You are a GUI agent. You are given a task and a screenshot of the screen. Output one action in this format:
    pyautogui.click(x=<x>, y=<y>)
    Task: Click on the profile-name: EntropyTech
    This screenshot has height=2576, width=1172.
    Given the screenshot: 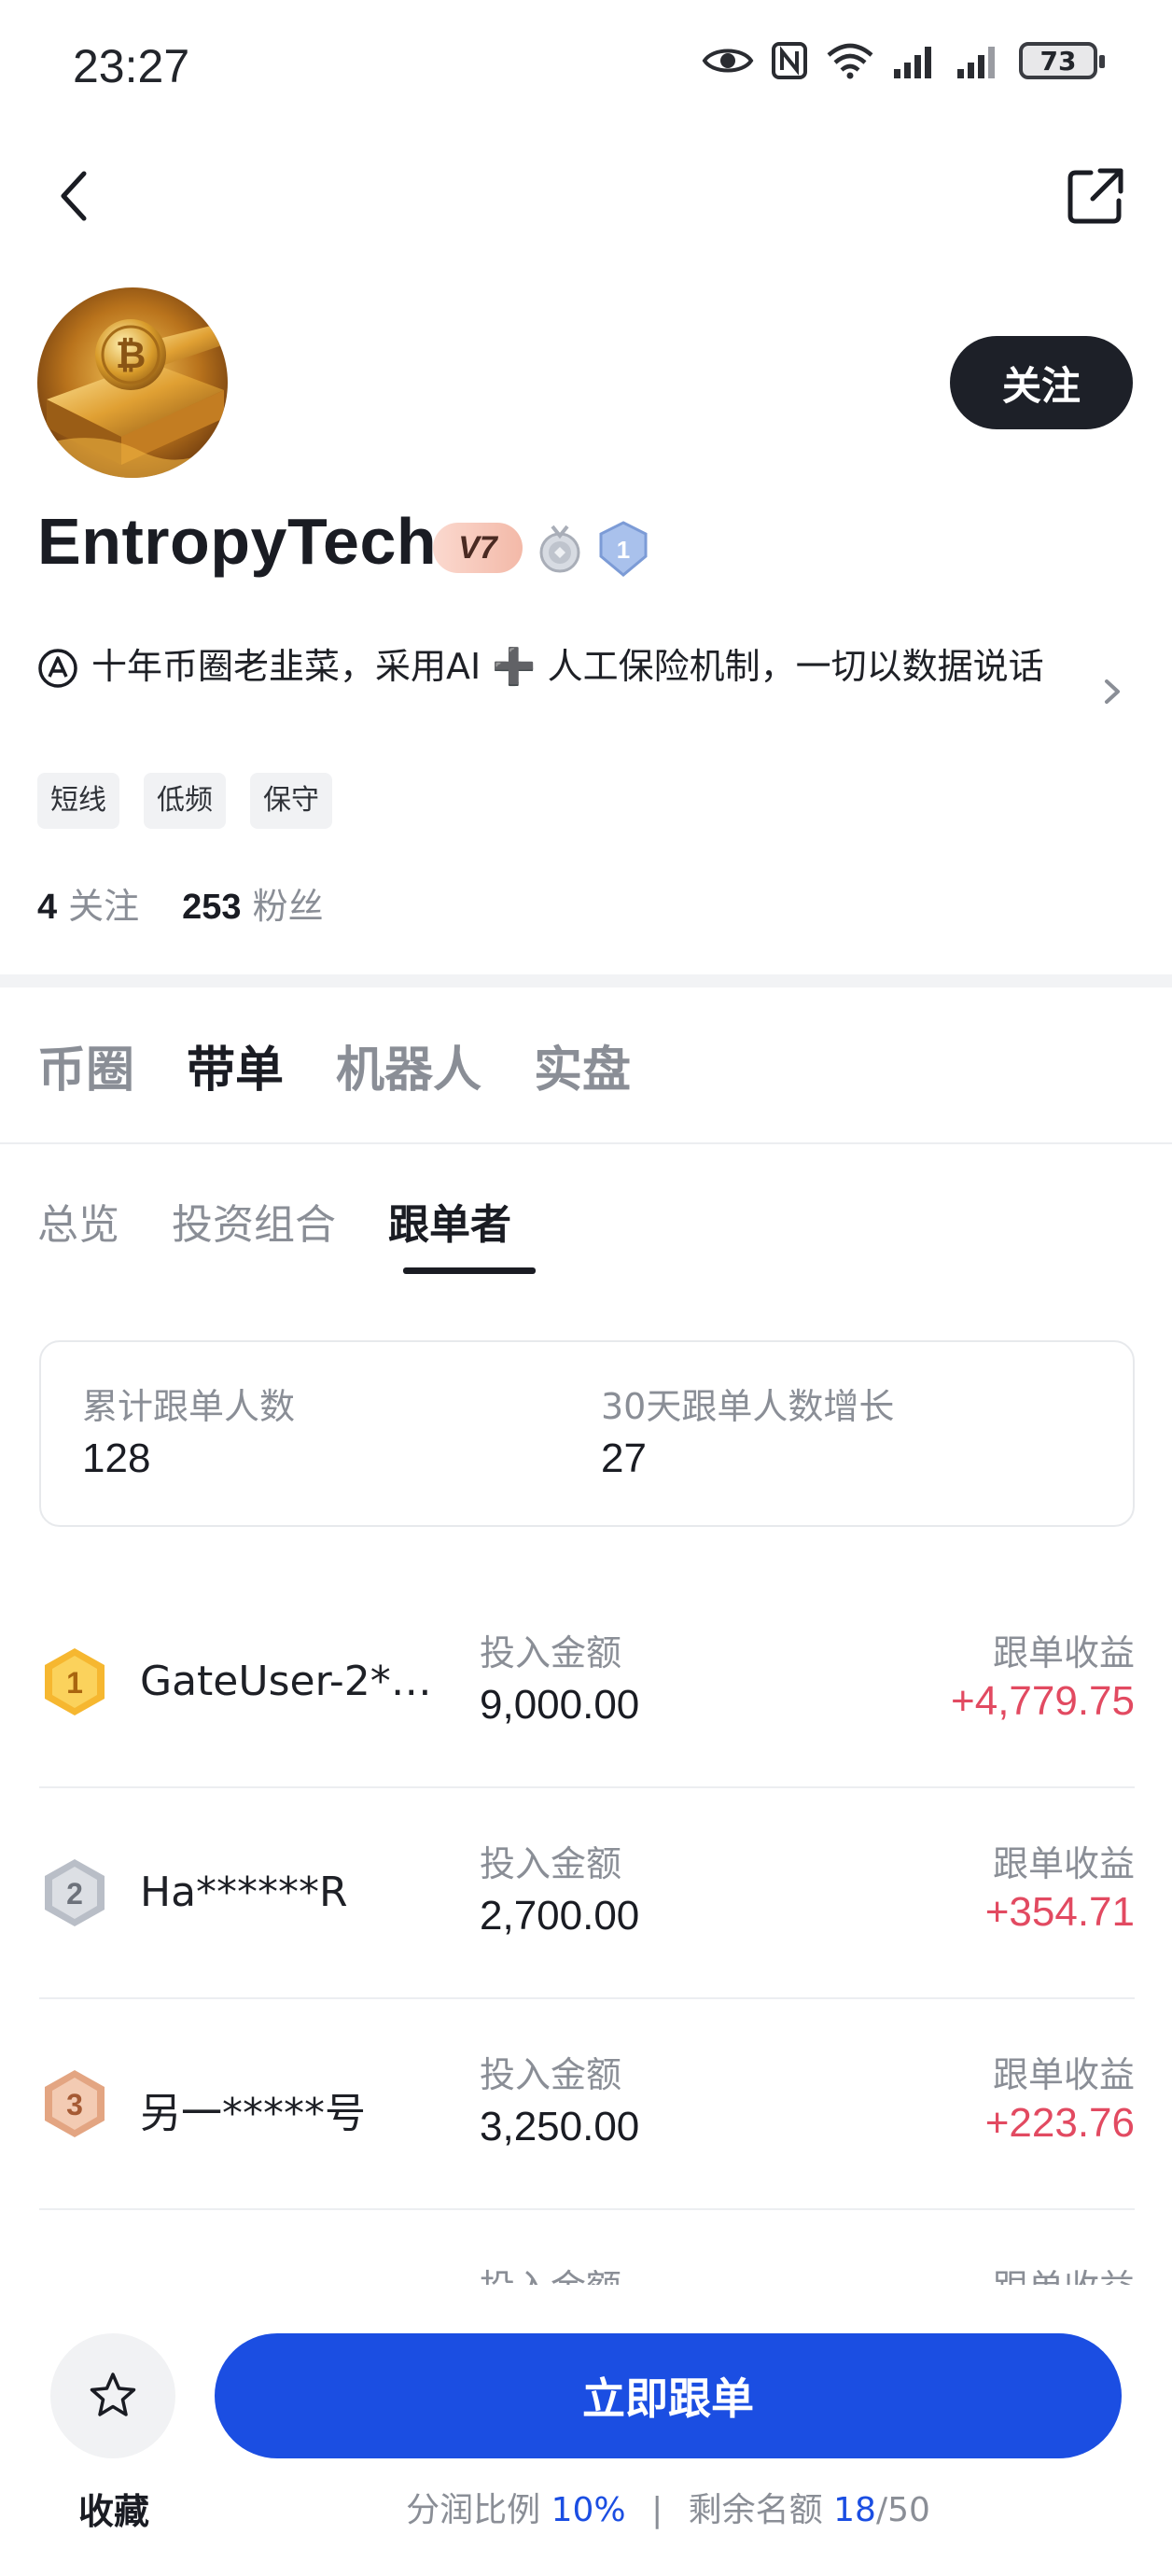 What is the action you would take?
    pyautogui.click(x=237, y=541)
    